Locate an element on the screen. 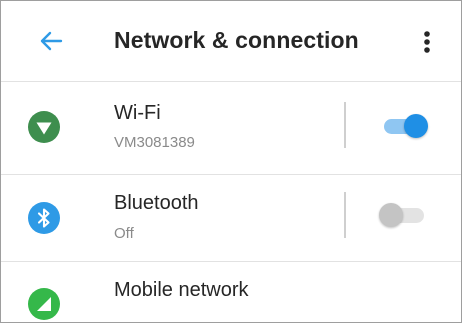 This screenshot has width=462, height=323. bluetooth-toggle is located at coordinates (405, 215).